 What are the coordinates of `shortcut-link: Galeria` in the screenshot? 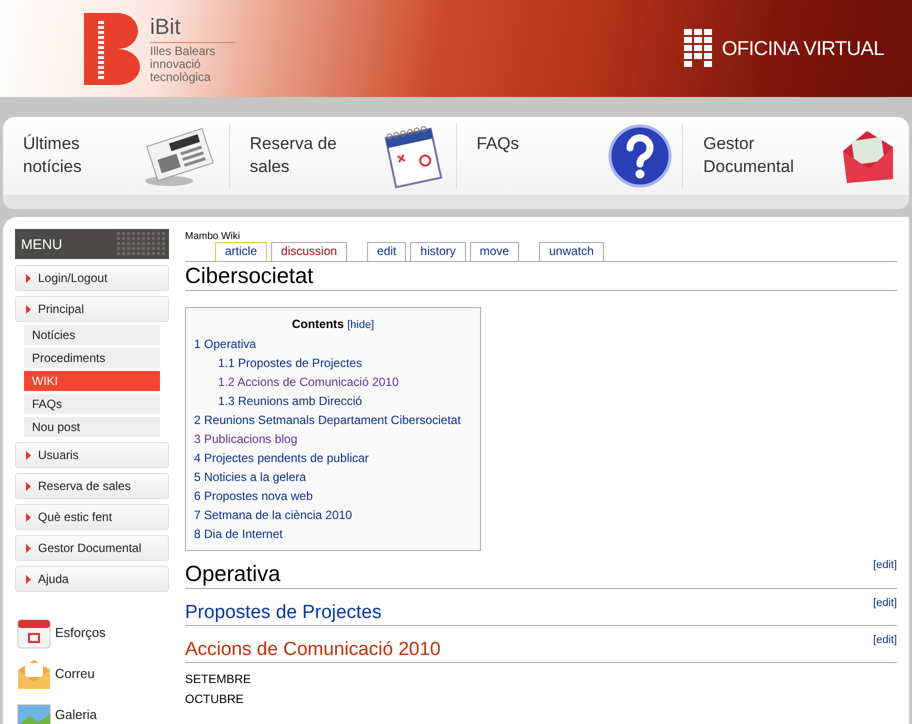 It's located at (93, 711).